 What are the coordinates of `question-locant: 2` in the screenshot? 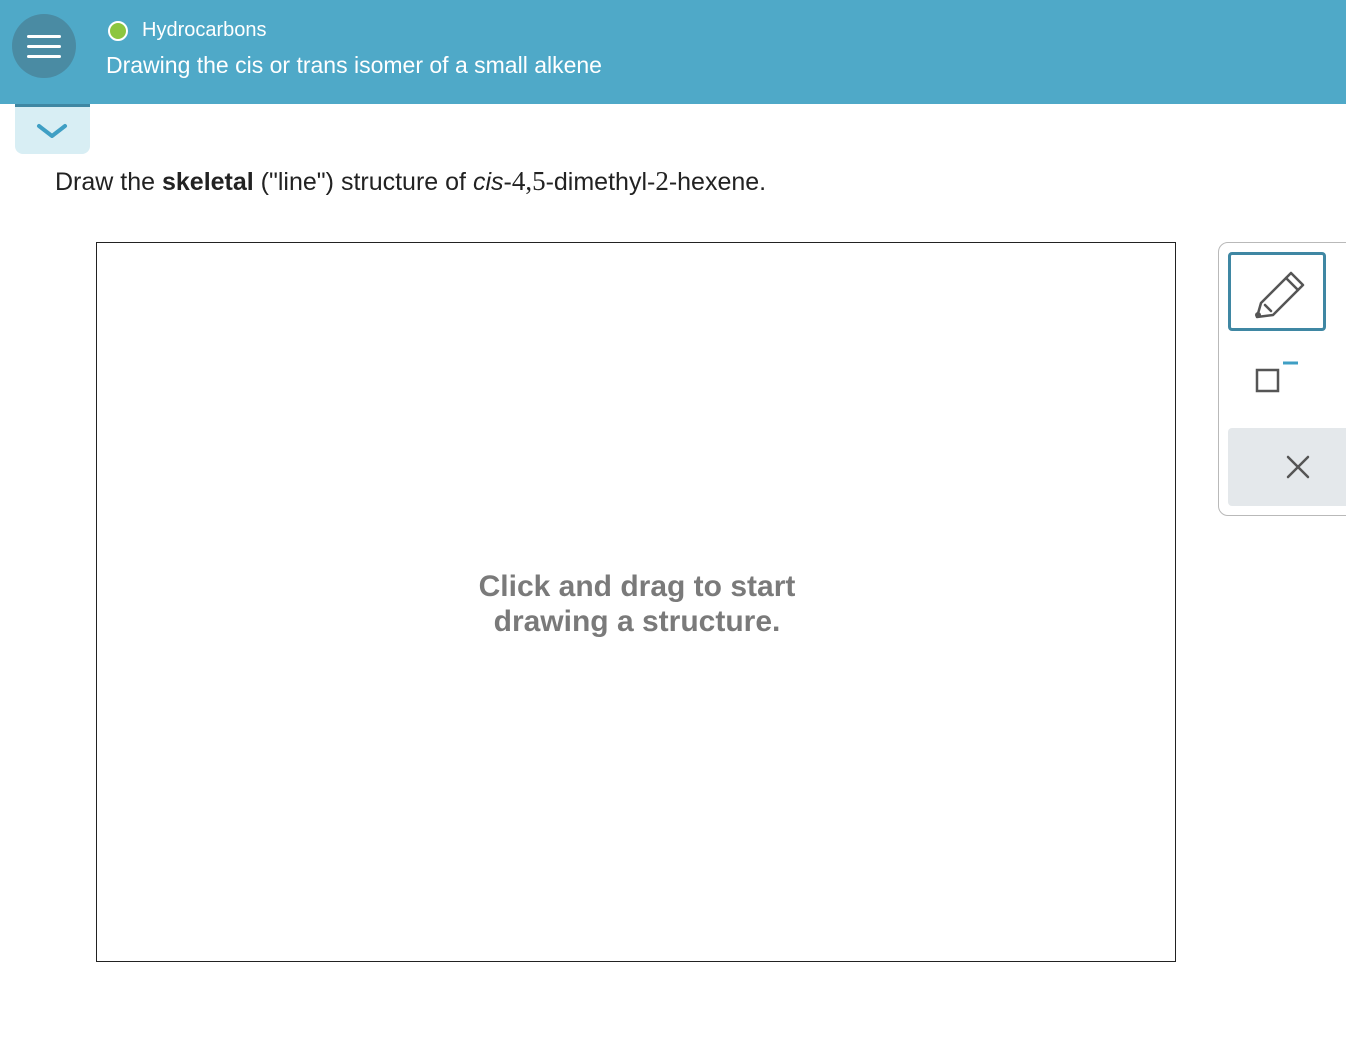 It's located at (662, 181).